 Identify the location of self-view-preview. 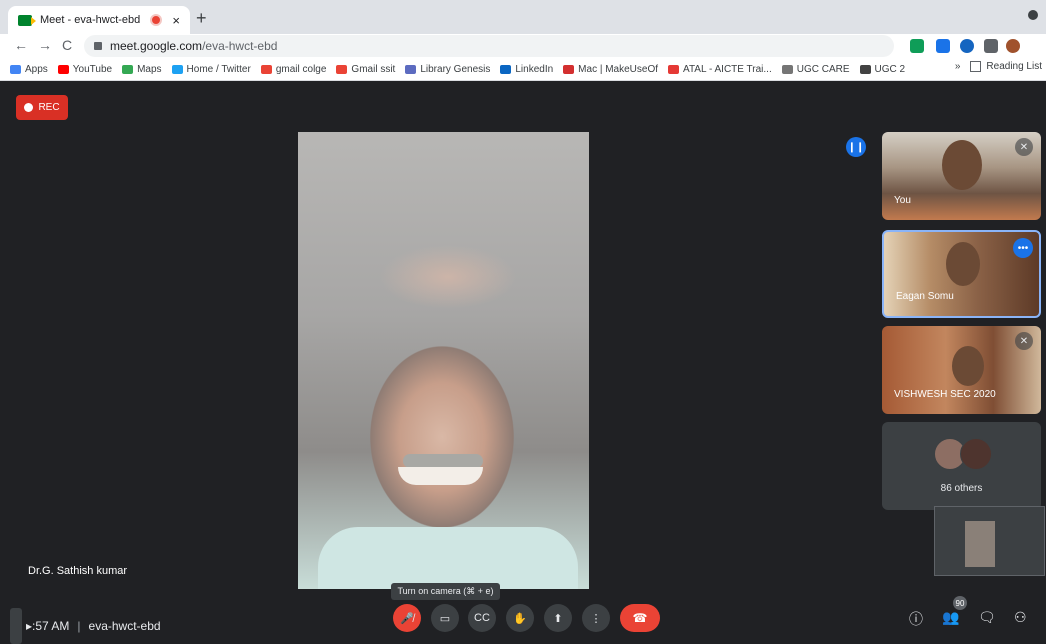
(989, 541).